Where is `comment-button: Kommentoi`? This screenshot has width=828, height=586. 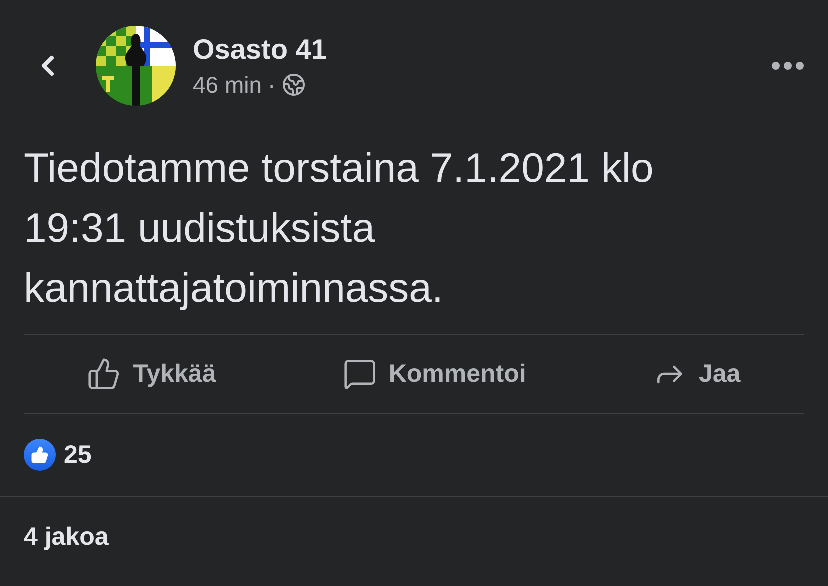
comment-button: Kommentoi is located at coordinates (434, 374).